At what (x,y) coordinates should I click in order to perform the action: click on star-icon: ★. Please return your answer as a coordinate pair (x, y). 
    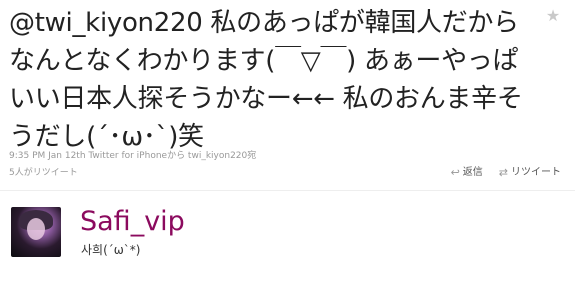
    Looking at the image, I should click on (553, 16).